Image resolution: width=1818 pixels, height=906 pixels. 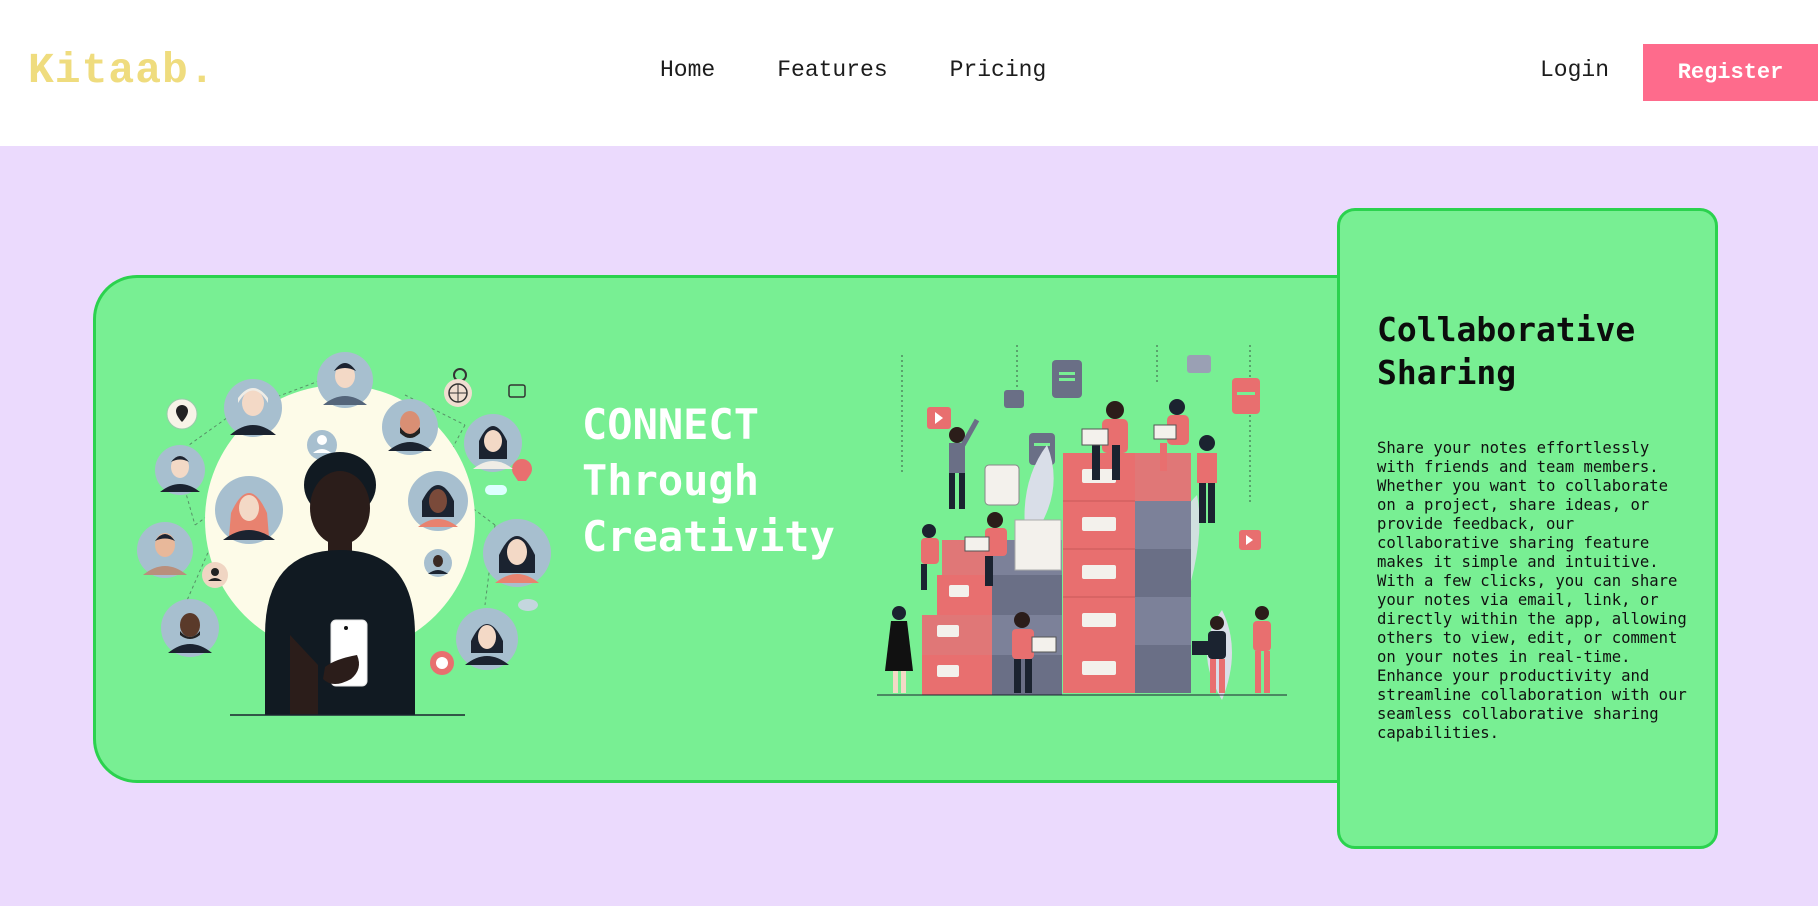 What do you see at coordinates (671, 480) in the screenshot?
I see `headline-line-2: Through` at bounding box center [671, 480].